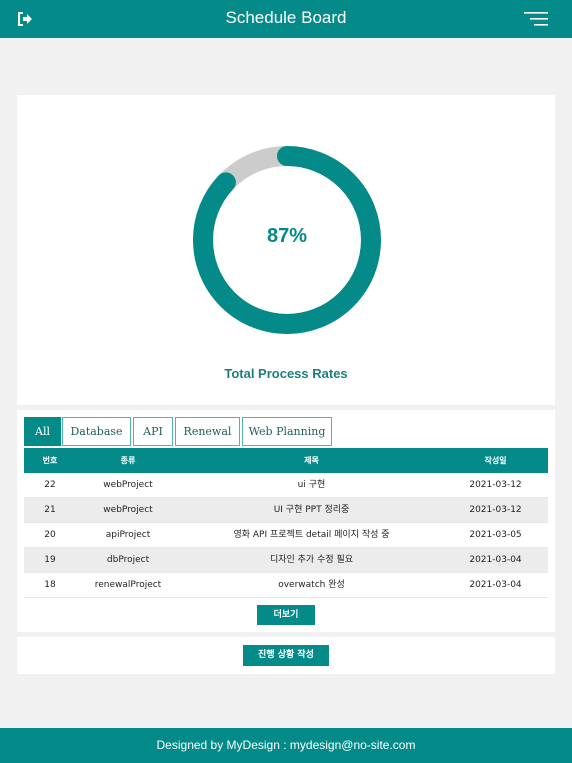 Image resolution: width=572 pixels, height=763 pixels. I want to click on app-header: Schedule Board, so click(286, 19).